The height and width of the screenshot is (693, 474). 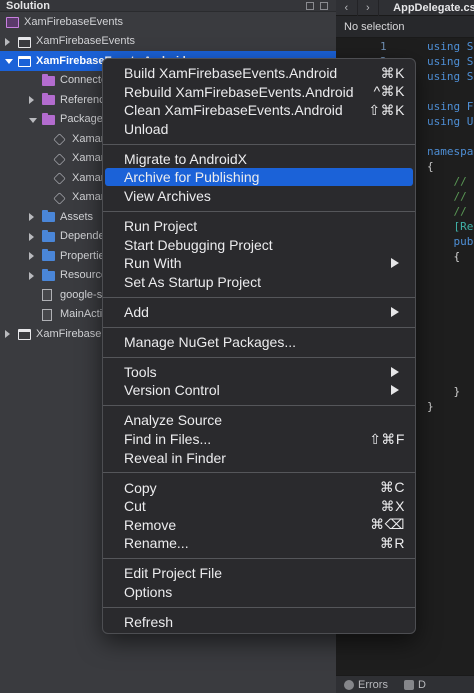 I want to click on document-icon, so click(x=408, y=684).